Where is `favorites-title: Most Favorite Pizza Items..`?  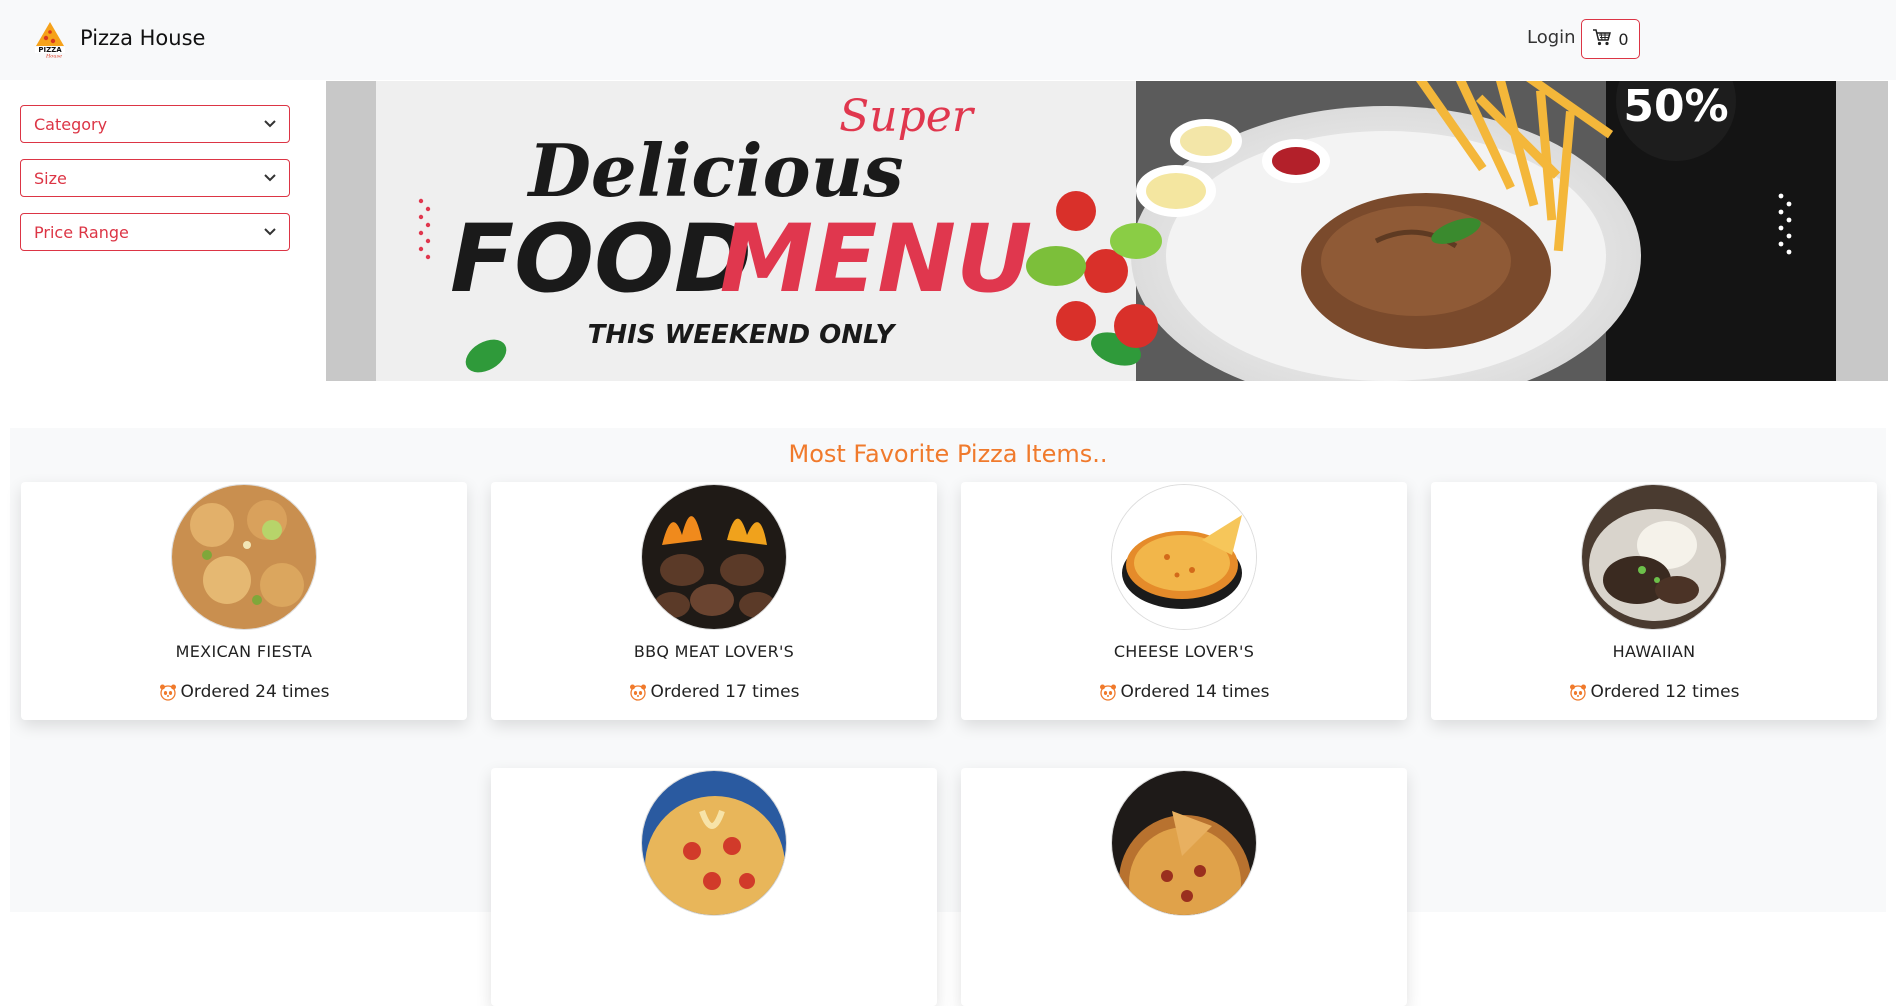
favorites-title: Most Favorite Pizza Items.. is located at coordinates (948, 454).